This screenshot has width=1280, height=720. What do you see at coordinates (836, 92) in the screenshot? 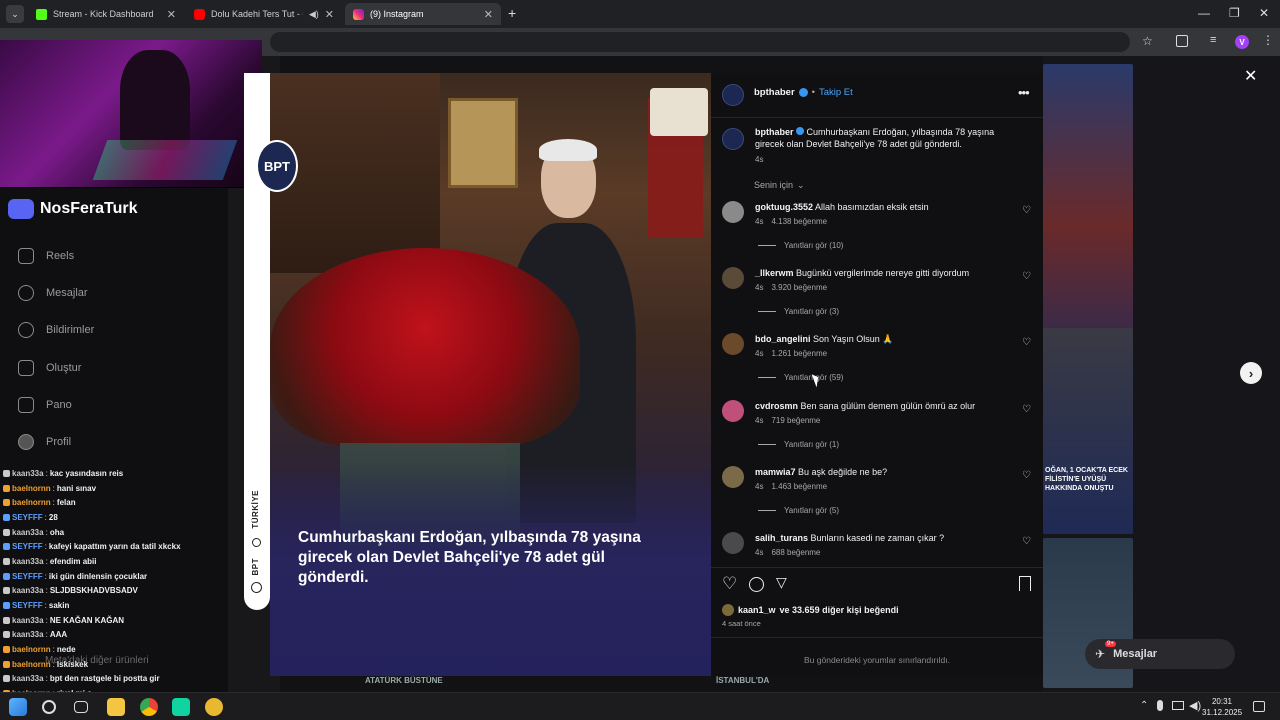
I see `follow-button: Takip Et` at bounding box center [836, 92].